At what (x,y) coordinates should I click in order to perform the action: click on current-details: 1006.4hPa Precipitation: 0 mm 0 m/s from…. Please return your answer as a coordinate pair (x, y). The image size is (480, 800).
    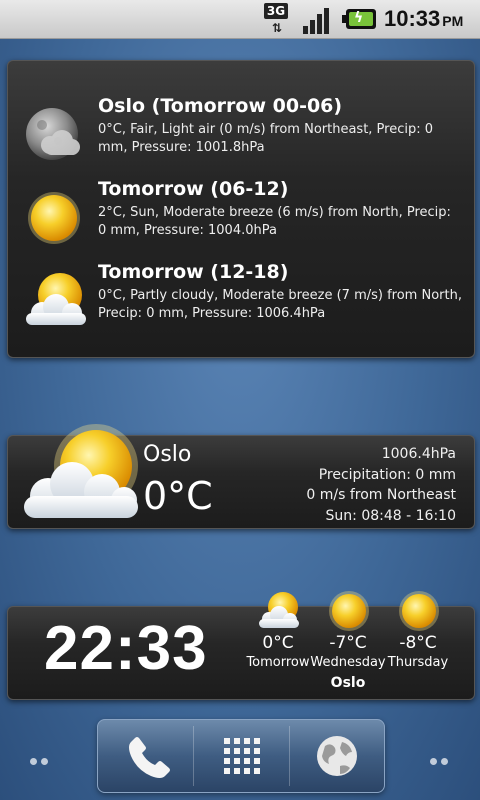
    Looking at the image, I should click on (381, 485).